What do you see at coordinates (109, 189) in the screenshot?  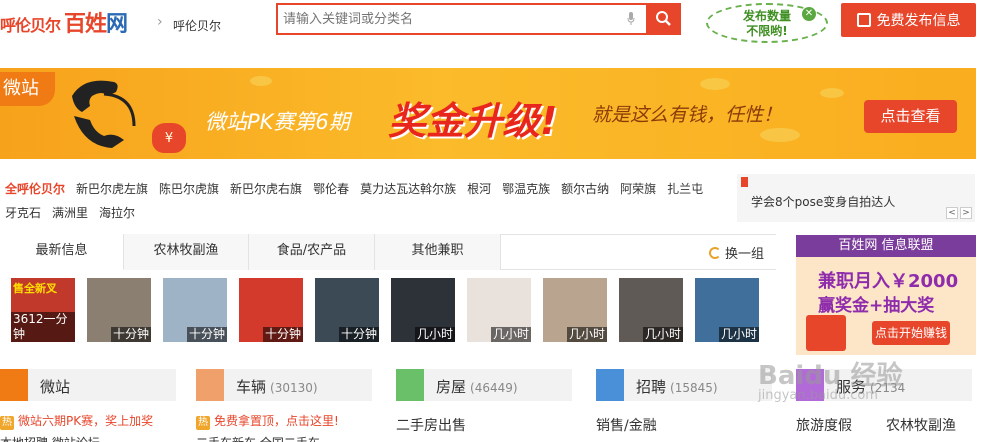 I see `city-link: 新巴尔虎左旗` at bounding box center [109, 189].